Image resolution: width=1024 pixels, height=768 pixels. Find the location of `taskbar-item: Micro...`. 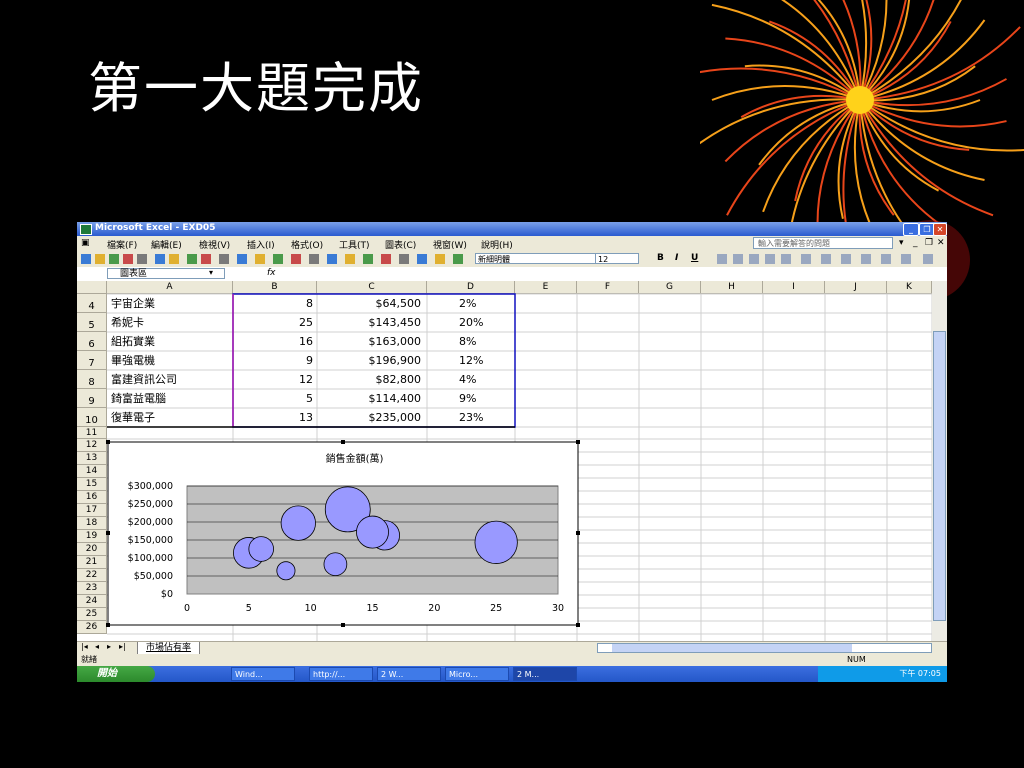

taskbar-item: Micro... is located at coordinates (477, 674).